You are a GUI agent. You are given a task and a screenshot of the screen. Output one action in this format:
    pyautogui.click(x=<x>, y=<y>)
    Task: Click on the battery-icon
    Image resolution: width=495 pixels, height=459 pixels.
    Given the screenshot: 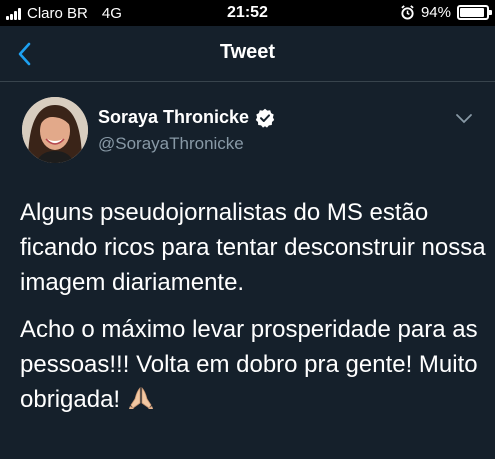 What is the action you would take?
    pyautogui.click(x=474, y=12)
    